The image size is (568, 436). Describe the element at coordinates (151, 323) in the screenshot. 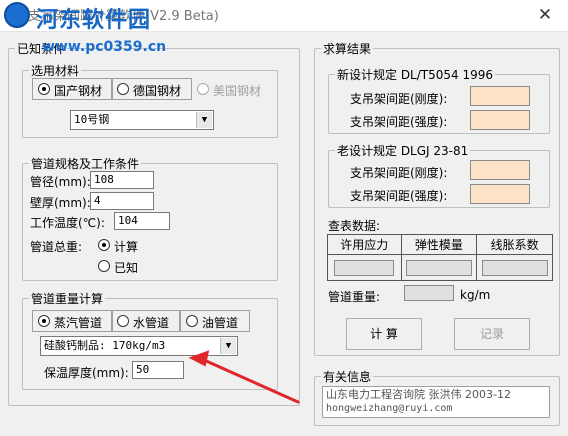

I see `water-pipe-label: 水管道` at that location.